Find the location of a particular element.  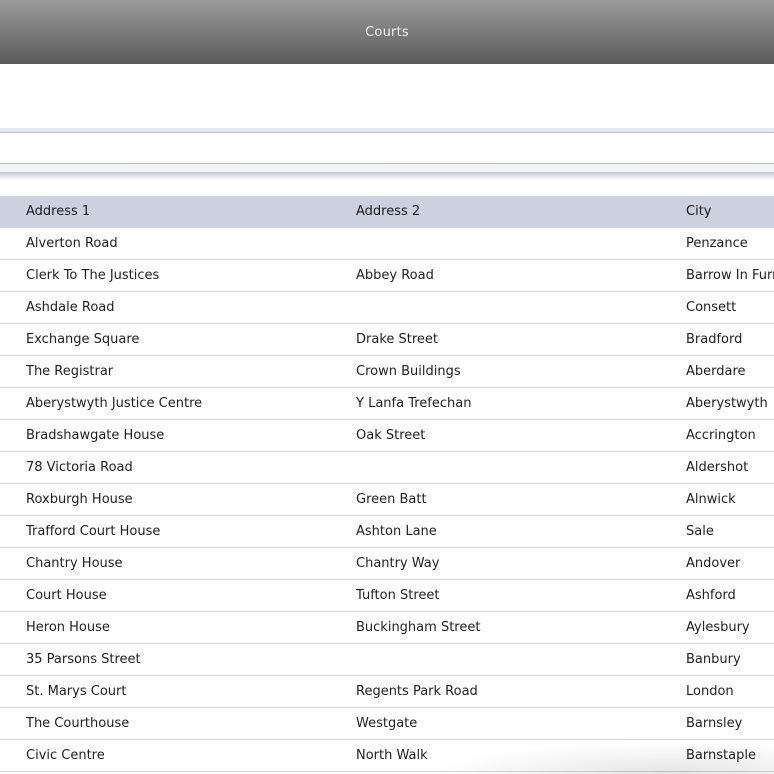

address-2-cell: North Walk is located at coordinates (392, 755).